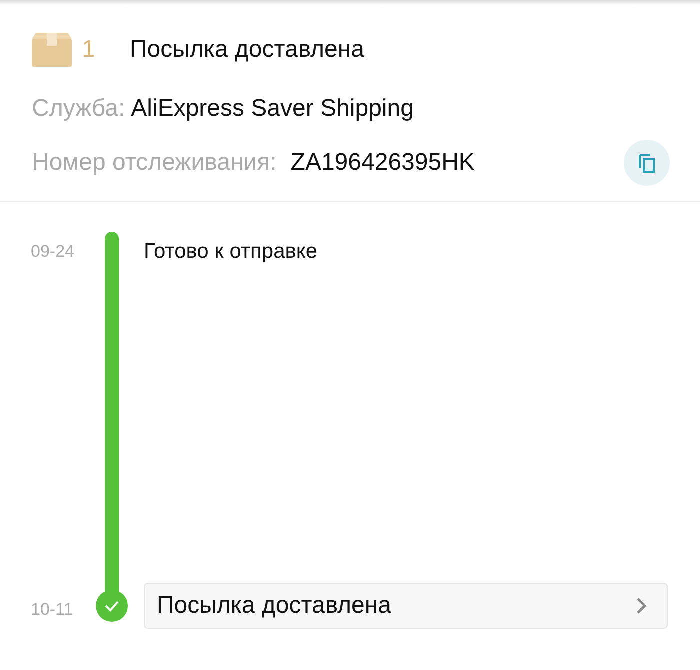 This screenshot has width=700, height=670. Describe the element at coordinates (53, 252) in the screenshot. I see `event-date: 09-24` at that location.